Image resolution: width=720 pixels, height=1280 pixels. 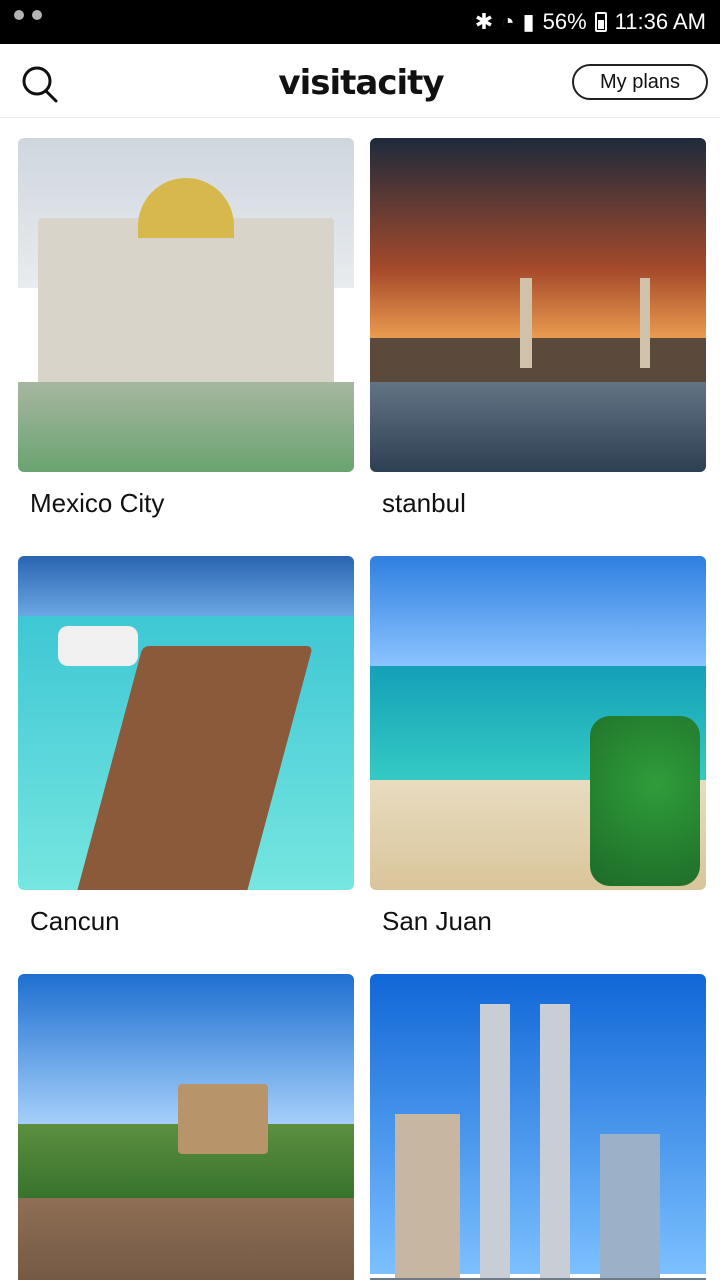 What do you see at coordinates (484, 21) in the screenshot?
I see `bluetooth-icon: ✱` at bounding box center [484, 21].